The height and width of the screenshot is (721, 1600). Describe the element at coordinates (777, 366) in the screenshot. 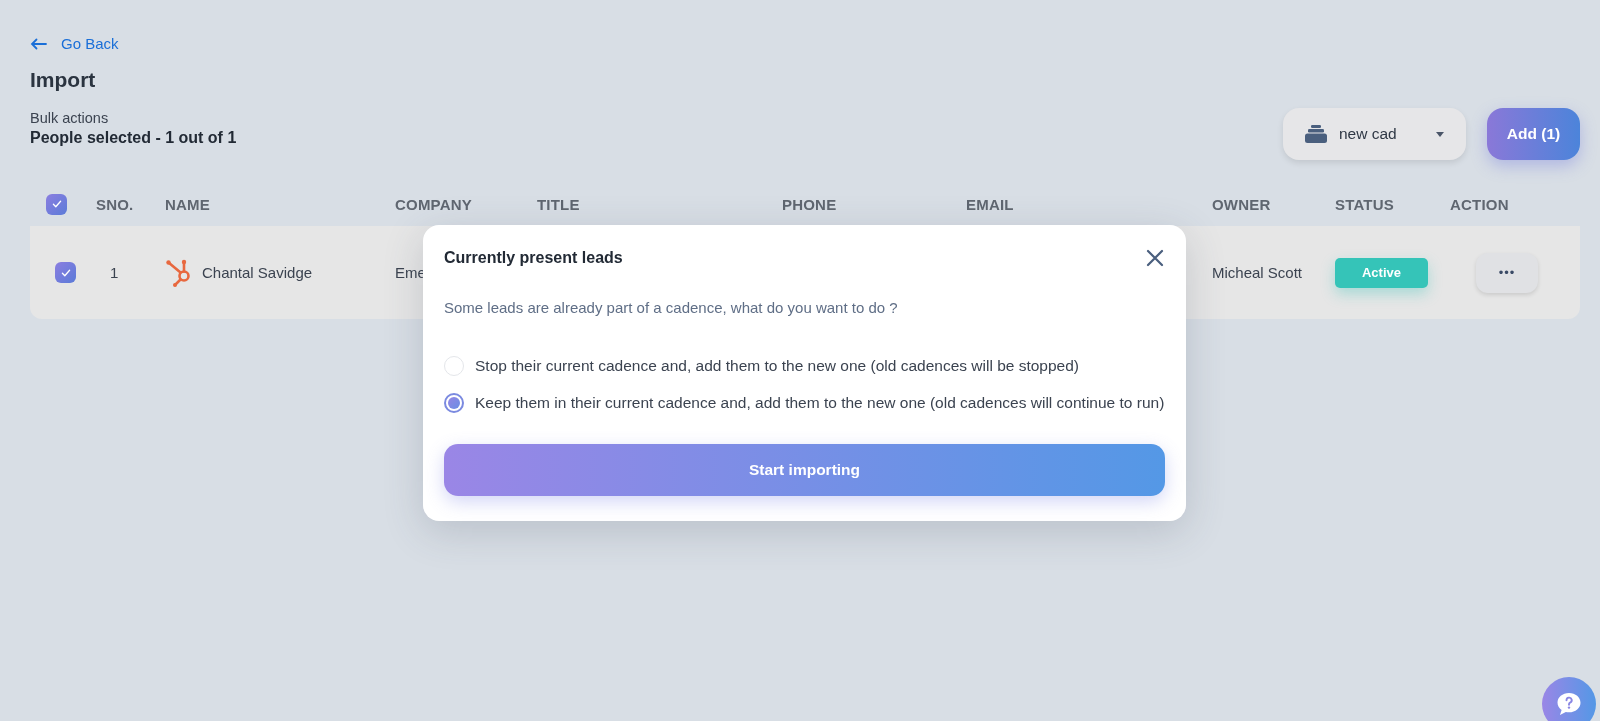

I see `option-label: Stop their current cadence and, add them to the new one (old cadences will be stopped)` at that location.